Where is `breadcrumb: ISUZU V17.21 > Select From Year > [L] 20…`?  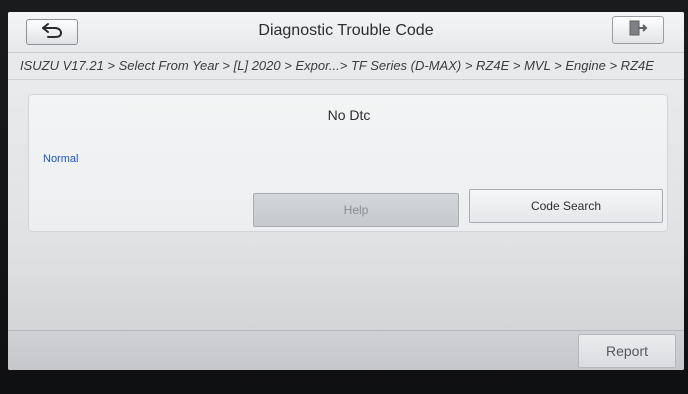 breadcrumb: ISUZU V17.21 > Select From Year > [L] 20… is located at coordinates (346, 66).